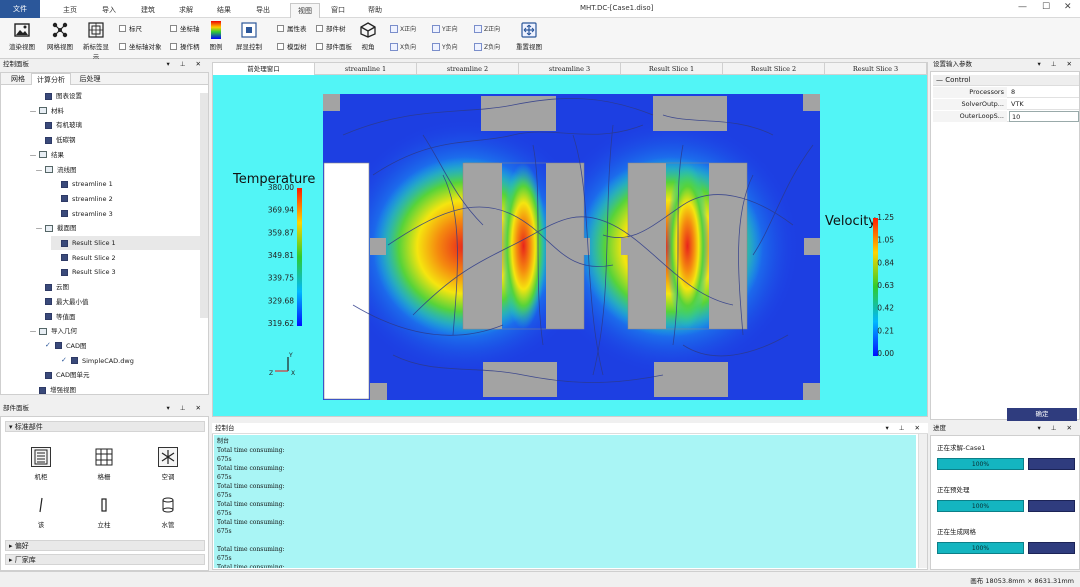 Image resolution: width=1080 pixels, height=587 pixels. I want to click on tree-node: Result Slice 1, so click(129, 243).